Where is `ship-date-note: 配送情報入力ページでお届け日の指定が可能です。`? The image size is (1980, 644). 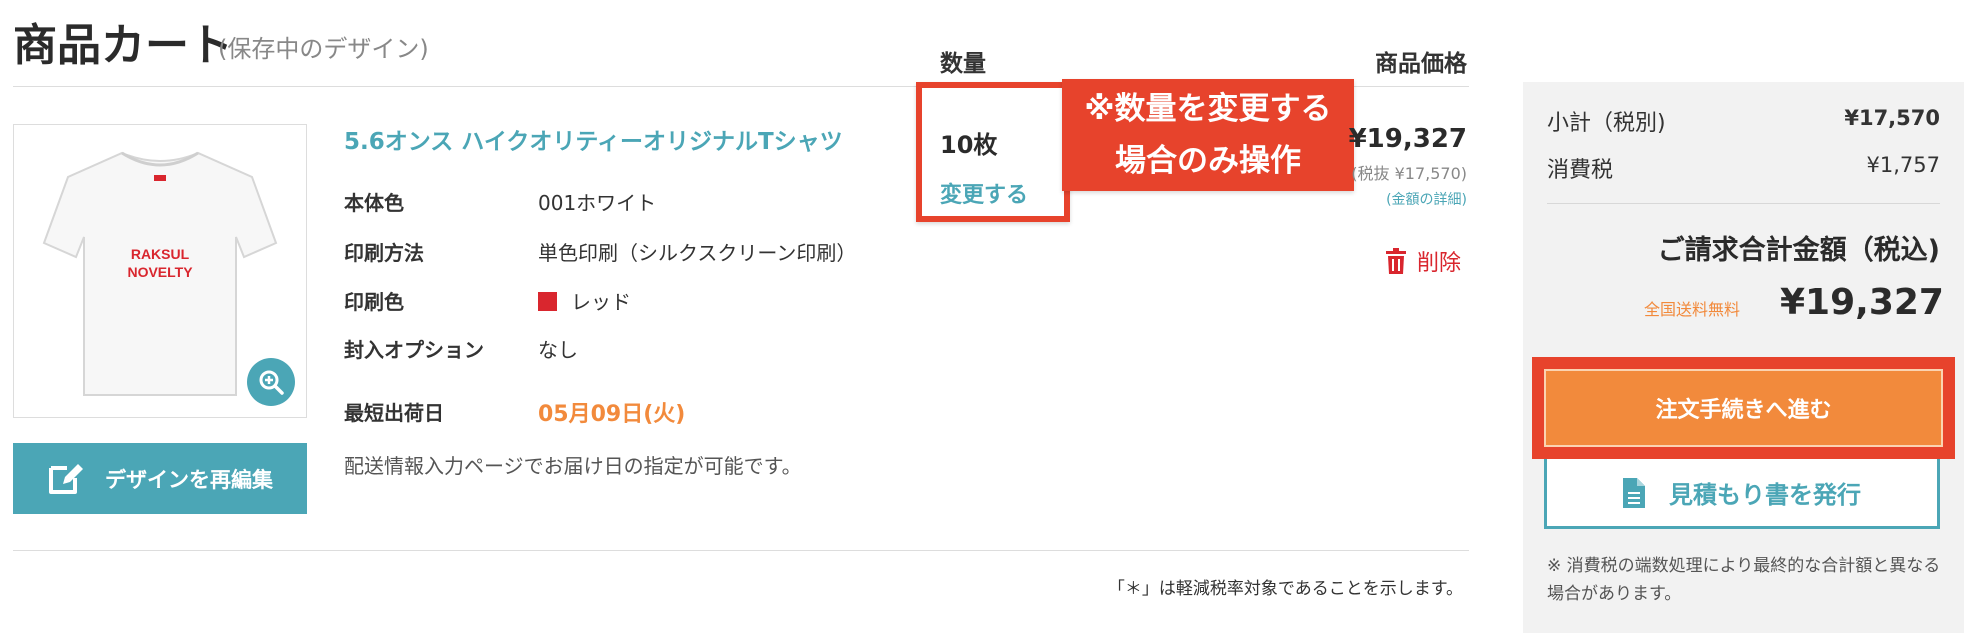 ship-date-note: 配送情報入力ページでお届け日の指定が可能です。 is located at coordinates (573, 466).